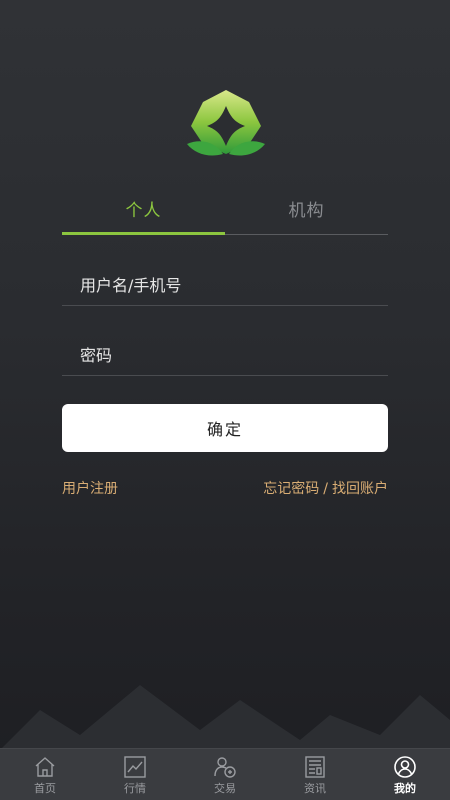 The height and width of the screenshot is (800, 450). Describe the element at coordinates (405, 767) in the screenshot. I see `user-icon` at that location.